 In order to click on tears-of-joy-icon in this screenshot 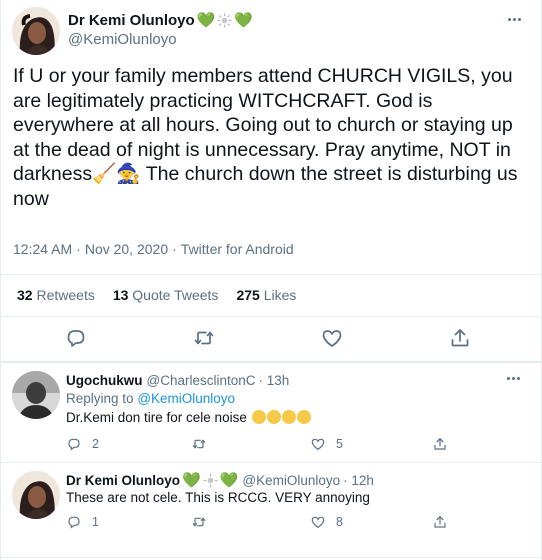, I will do `click(288, 417)`.